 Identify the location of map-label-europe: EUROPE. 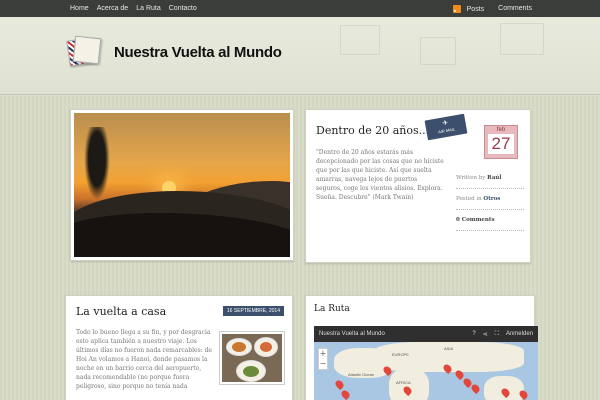
(400, 354).